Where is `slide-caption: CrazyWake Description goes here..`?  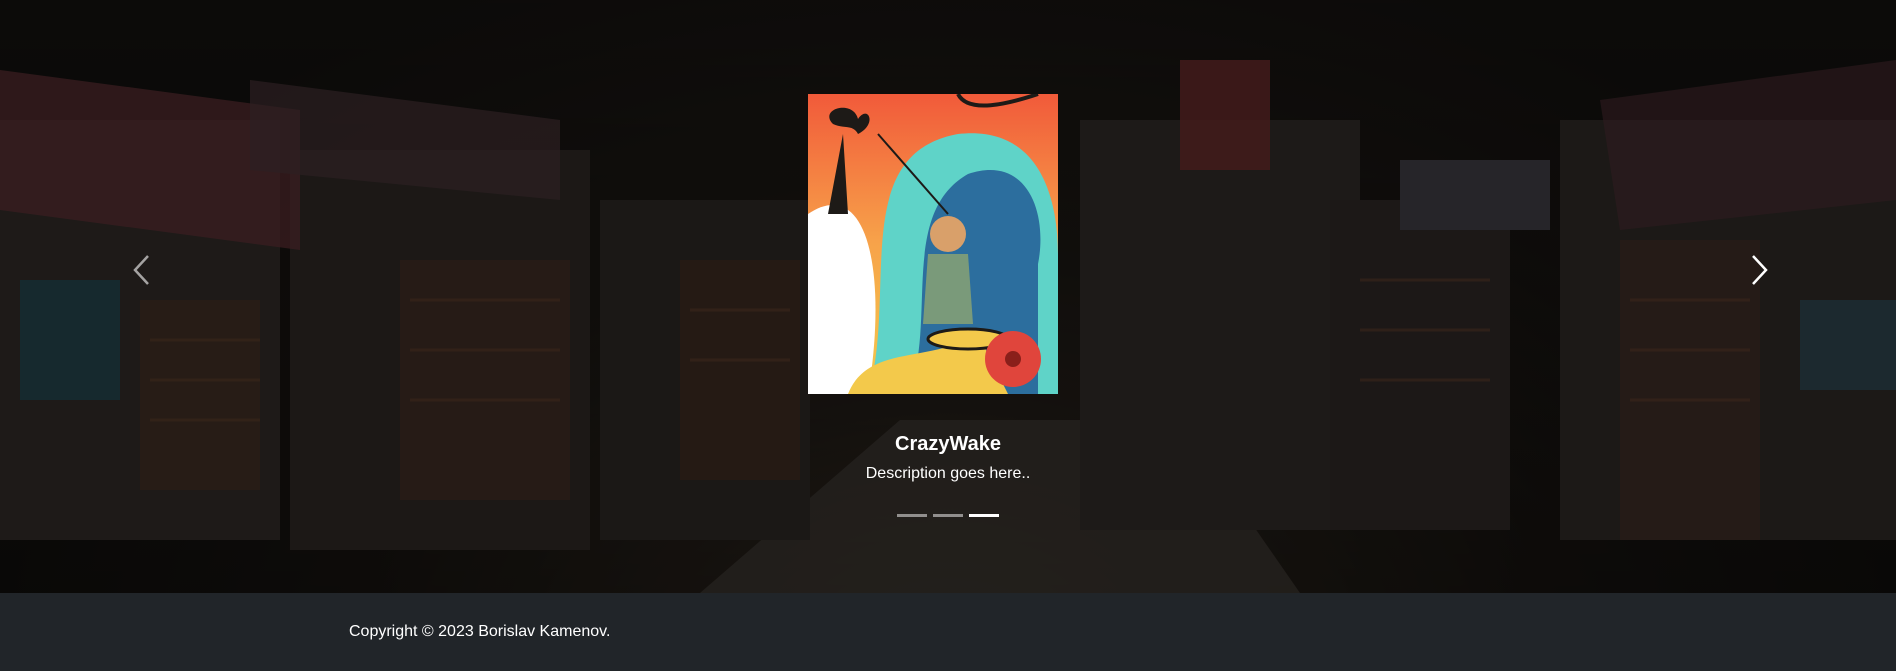 slide-caption: CrazyWake Description goes here.. is located at coordinates (948, 458).